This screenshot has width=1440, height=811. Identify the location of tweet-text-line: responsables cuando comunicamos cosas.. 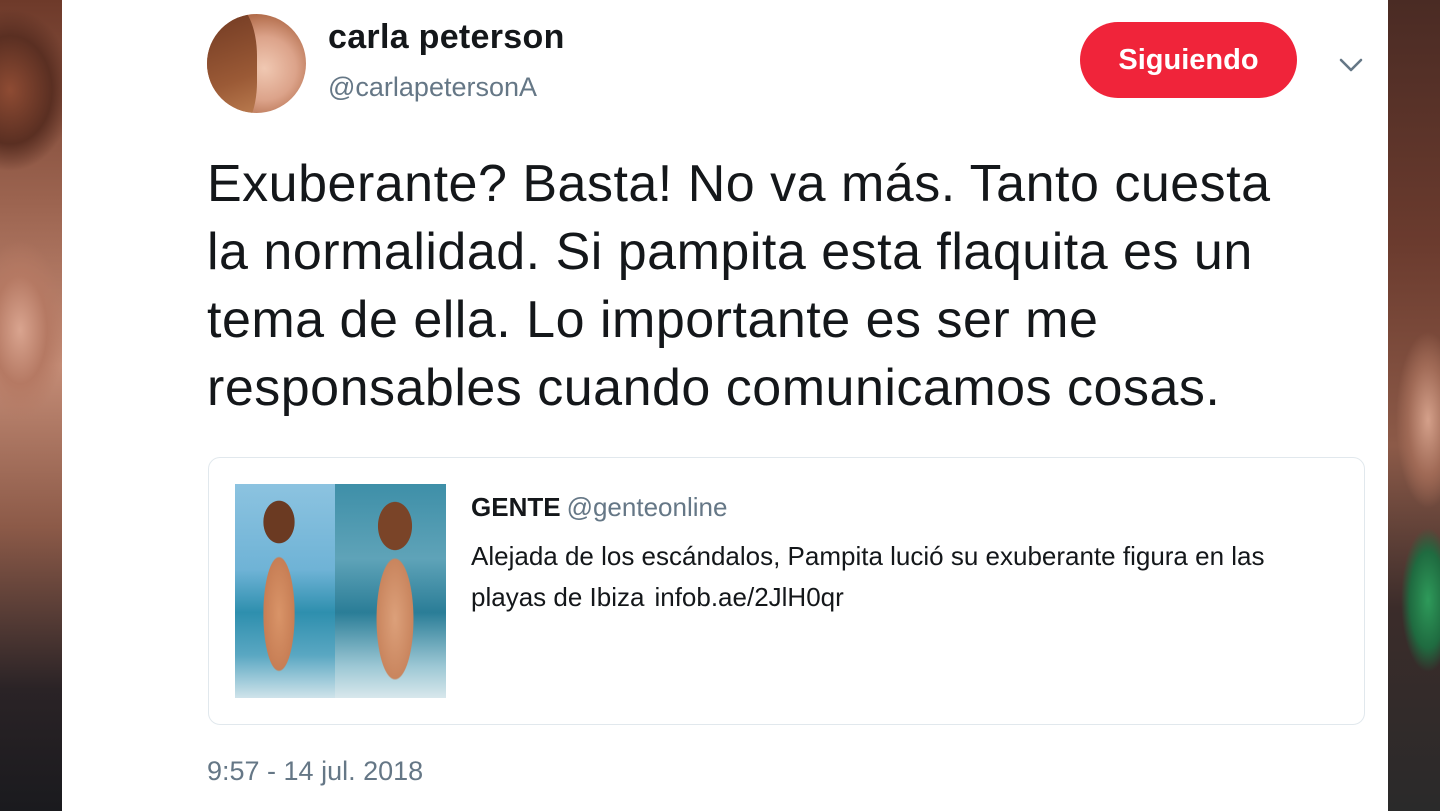
(714, 388).